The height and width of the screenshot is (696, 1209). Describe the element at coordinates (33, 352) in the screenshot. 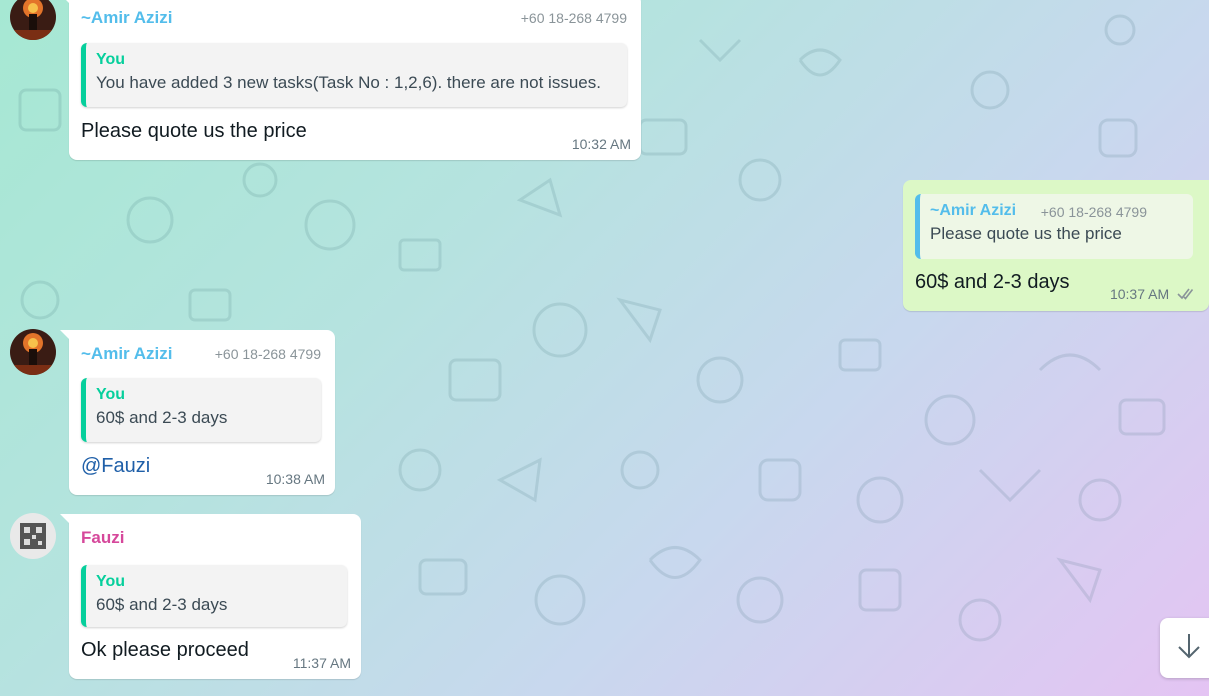

I see `avatar-amir-azizi` at that location.